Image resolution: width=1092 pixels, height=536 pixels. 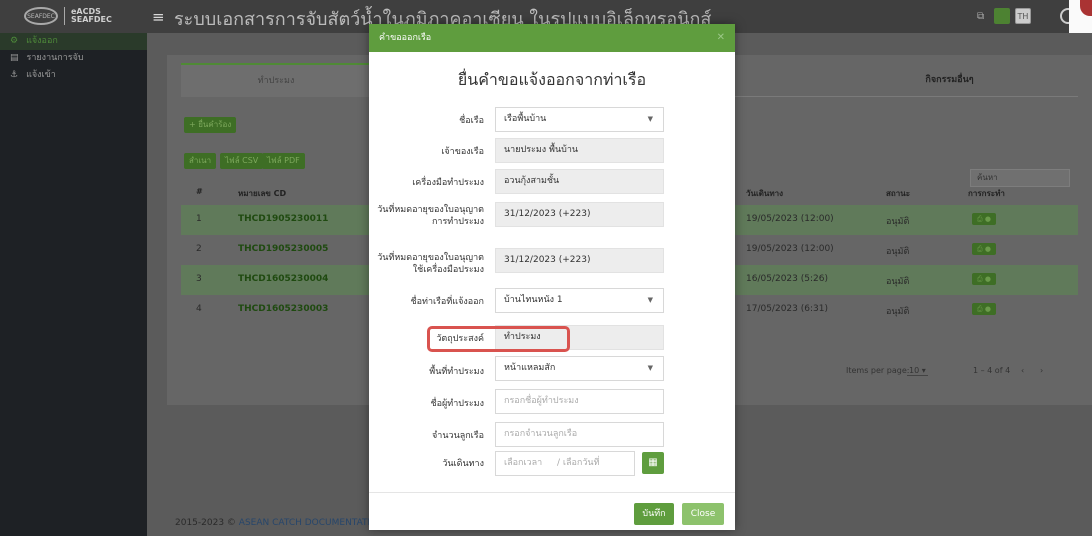 I want to click on crew-input: กรอกจำนวนลูกเรือ, so click(x=579, y=434).